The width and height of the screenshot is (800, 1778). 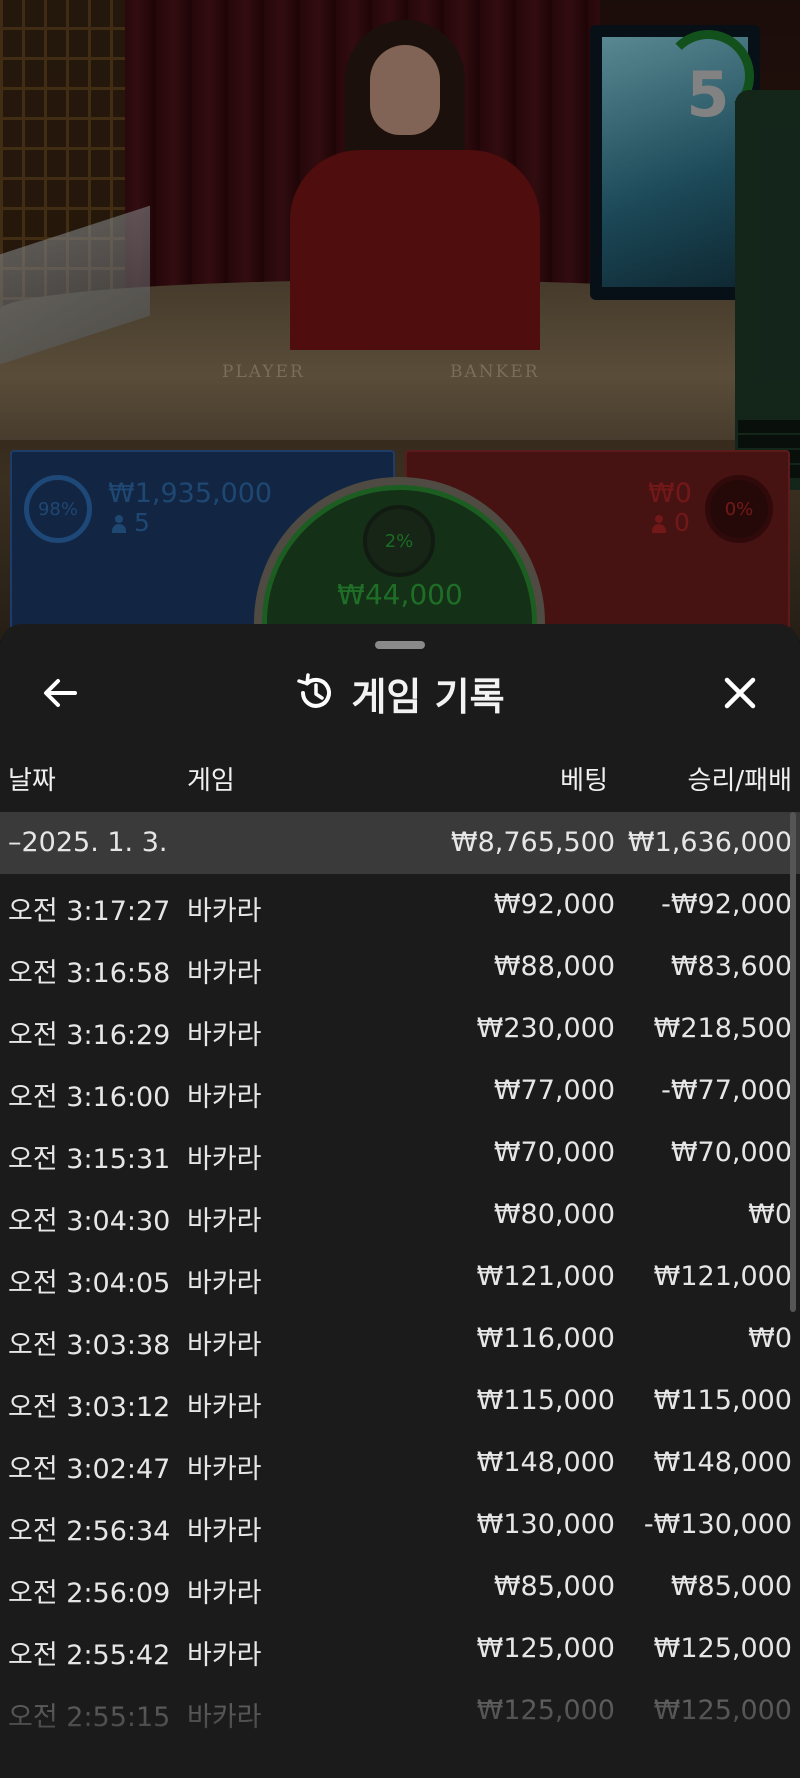 What do you see at coordinates (88, 842) in the screenshot?
I see `date-group-label: –2025. 1. 3.` at bounding box center [88, 842].